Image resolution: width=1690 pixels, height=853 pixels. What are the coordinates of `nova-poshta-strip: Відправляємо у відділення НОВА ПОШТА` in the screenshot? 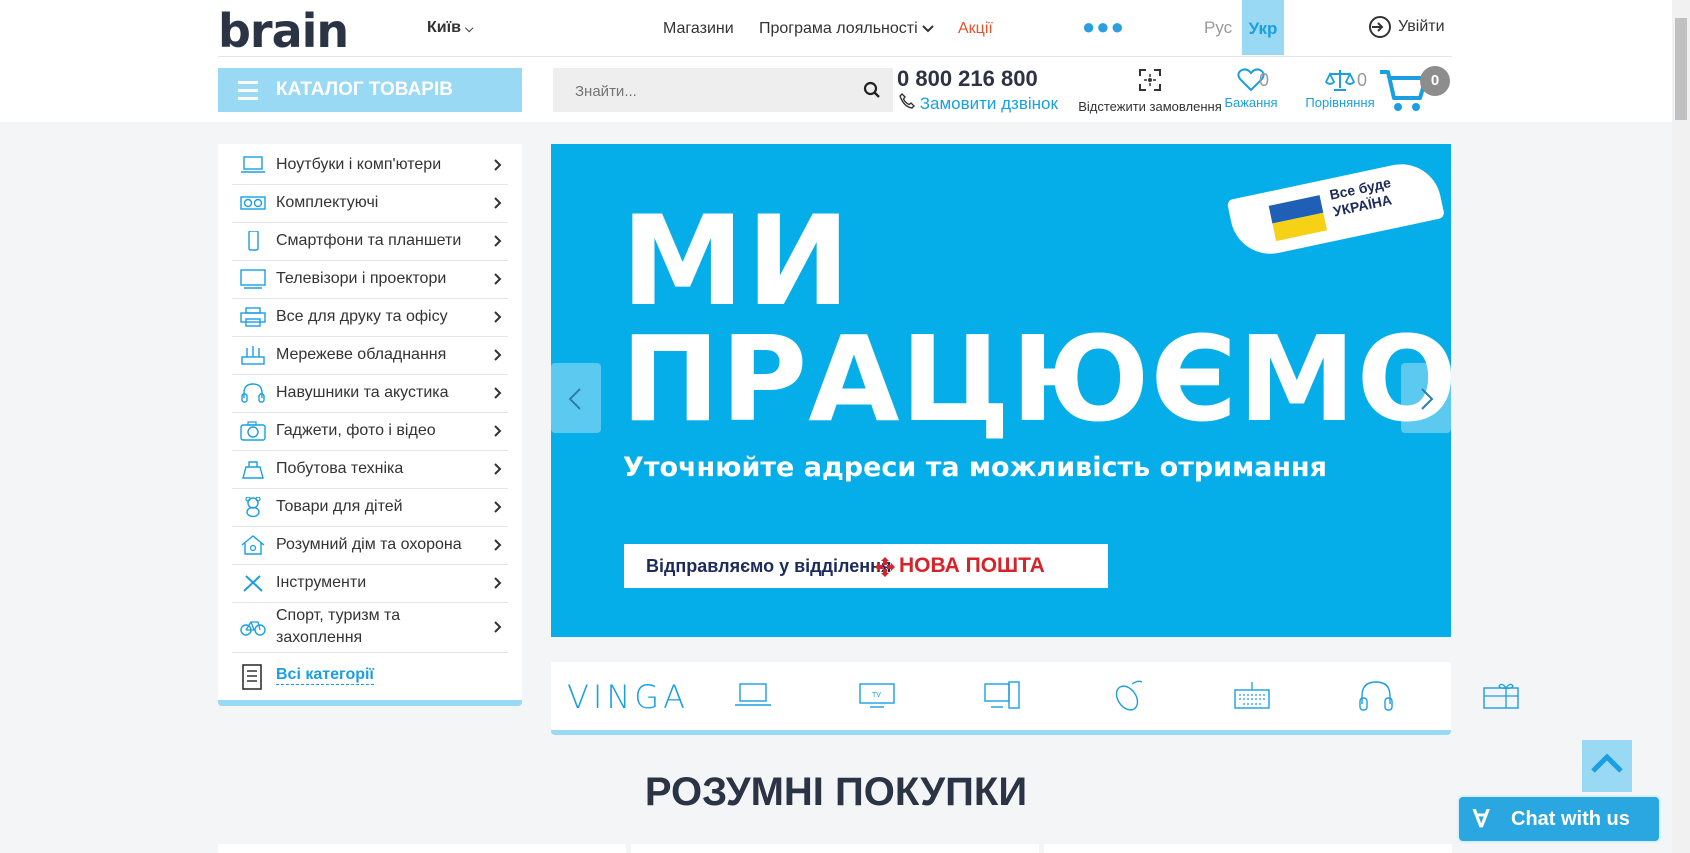 It's located at (866, 566).